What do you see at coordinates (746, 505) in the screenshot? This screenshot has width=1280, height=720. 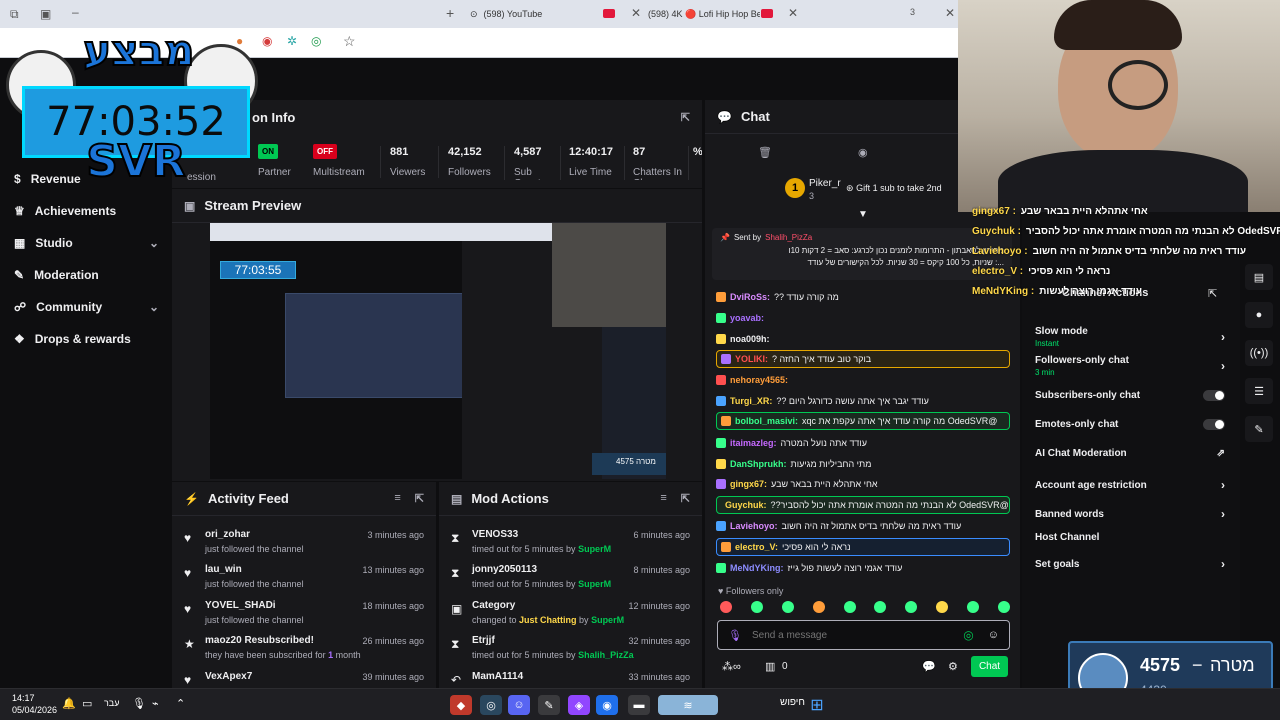 I see `chat-username: Guychuk:` at bounding box center [746, 505].